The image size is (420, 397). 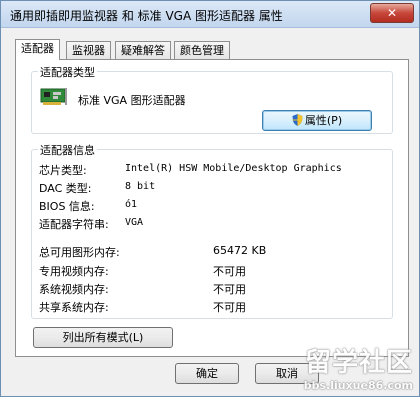 I want to click on system-video-memory-value: 不可用, so click(x=229, y=289).